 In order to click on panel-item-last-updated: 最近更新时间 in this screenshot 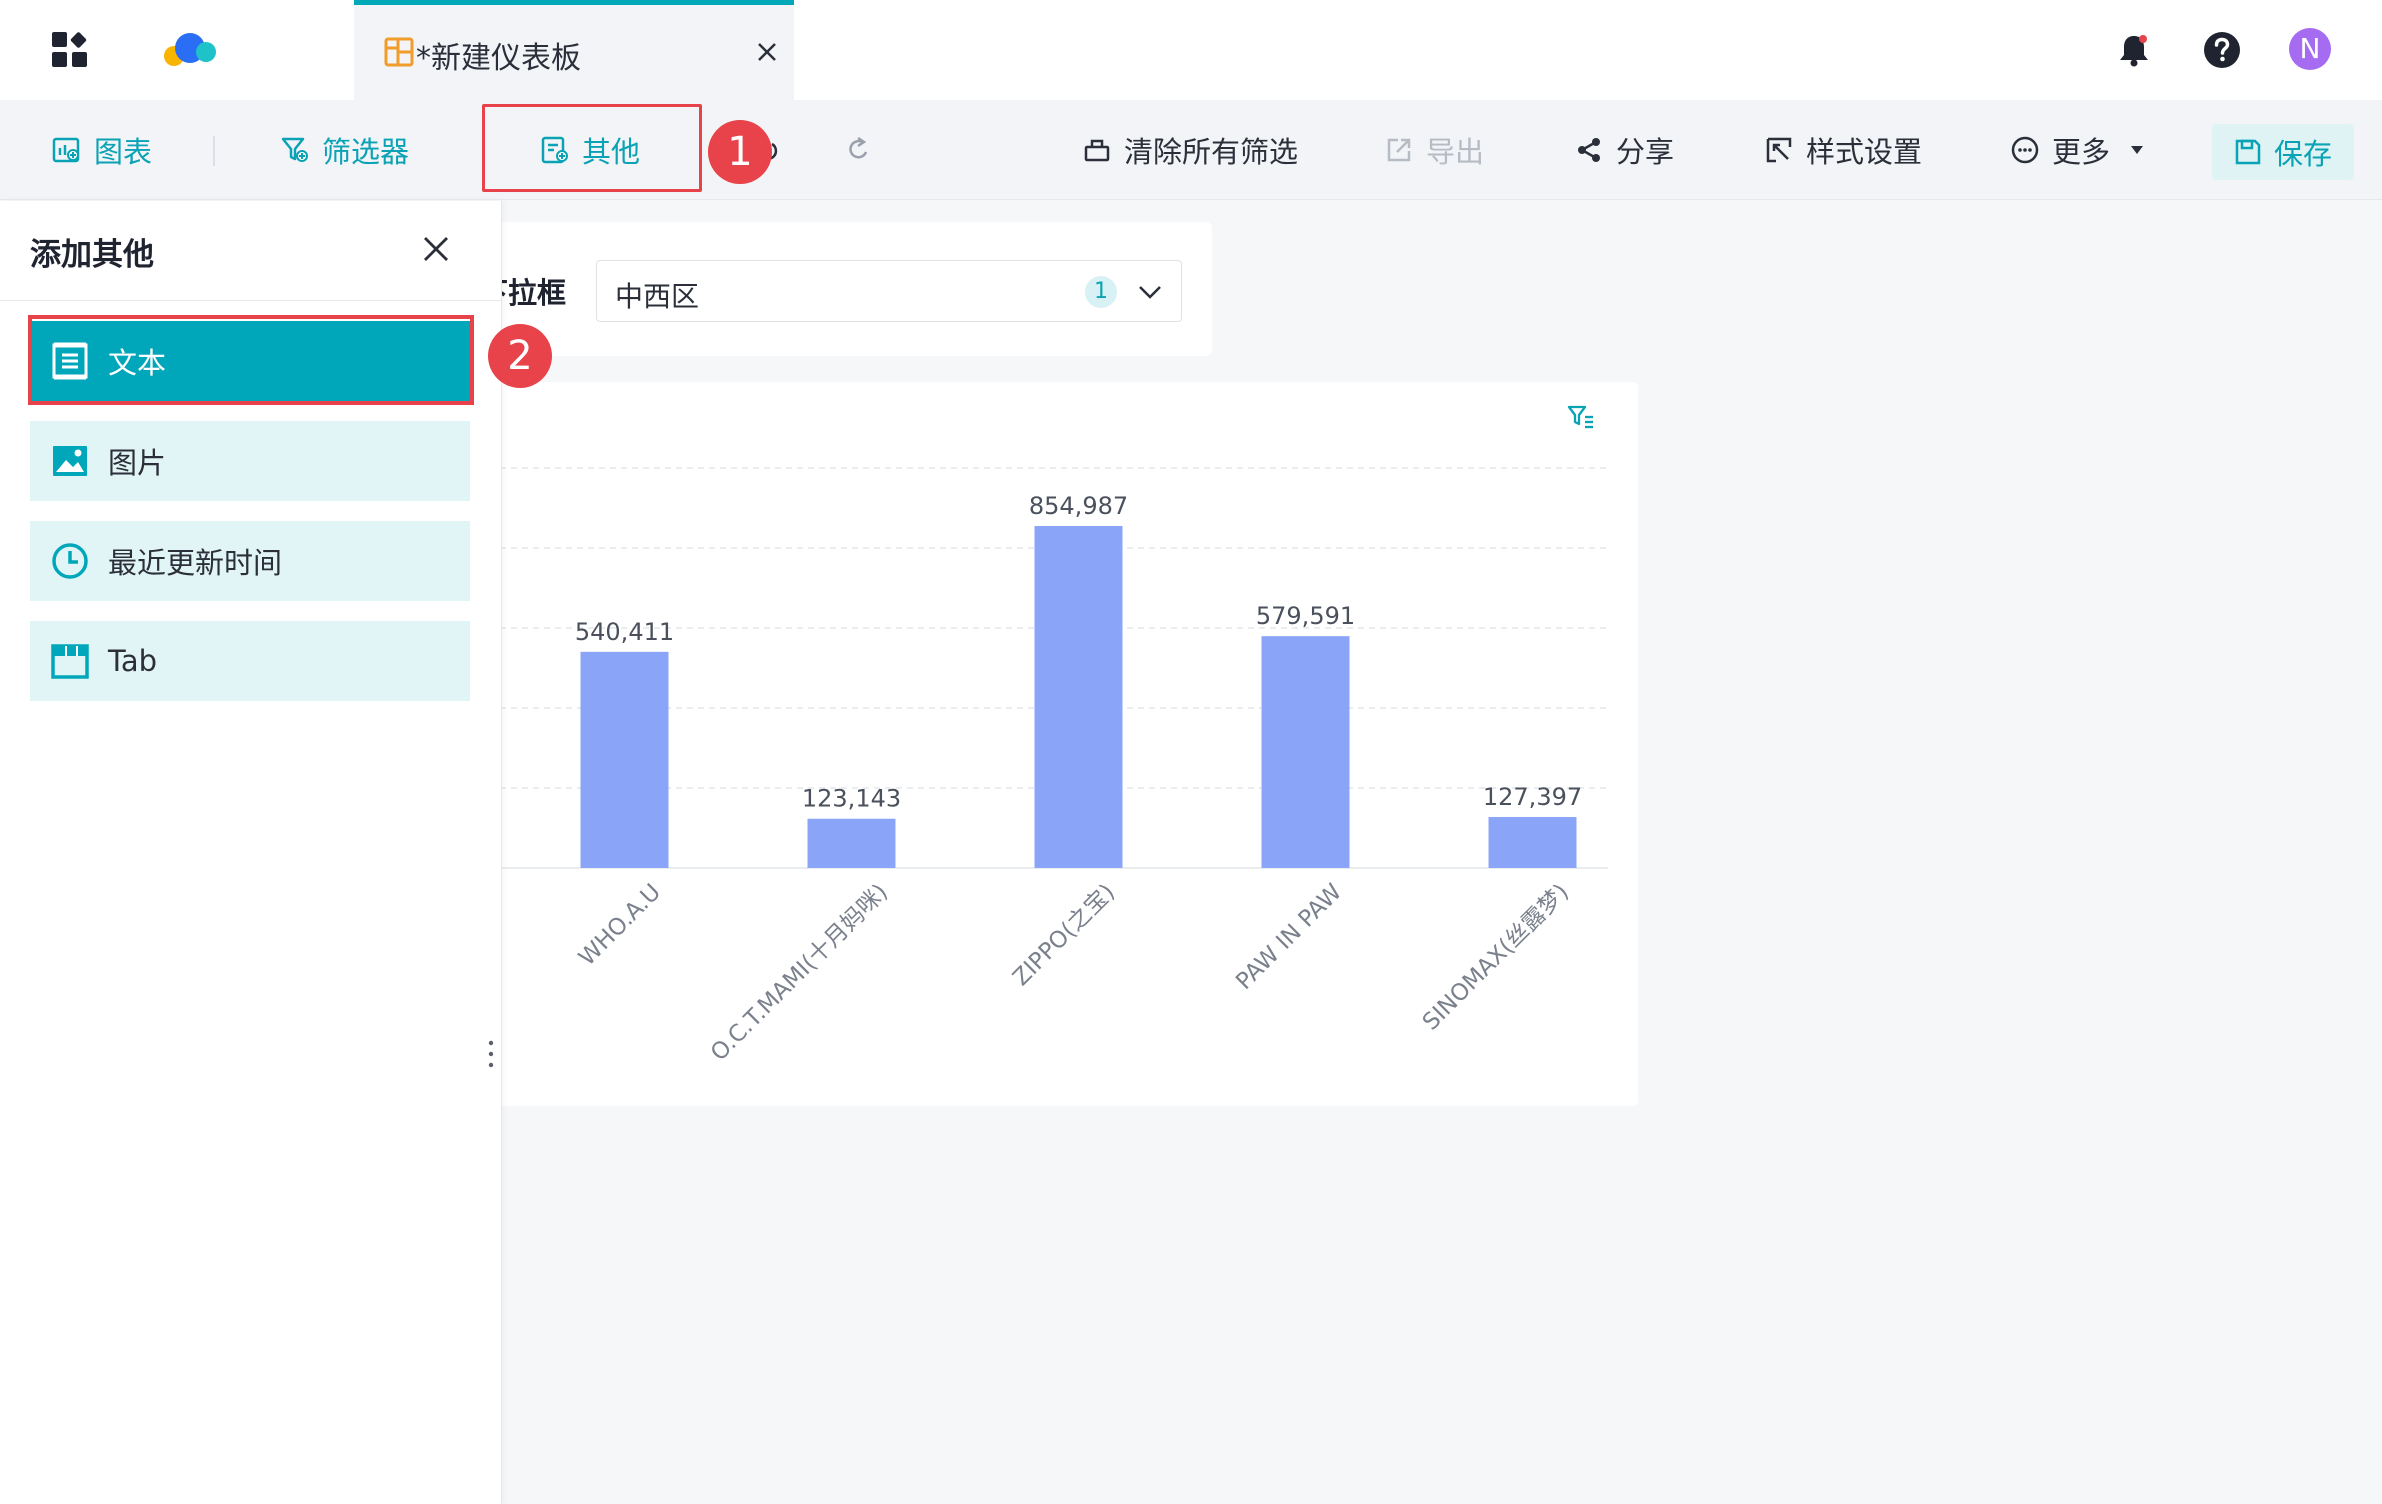, I will do `click(250, 561)`.